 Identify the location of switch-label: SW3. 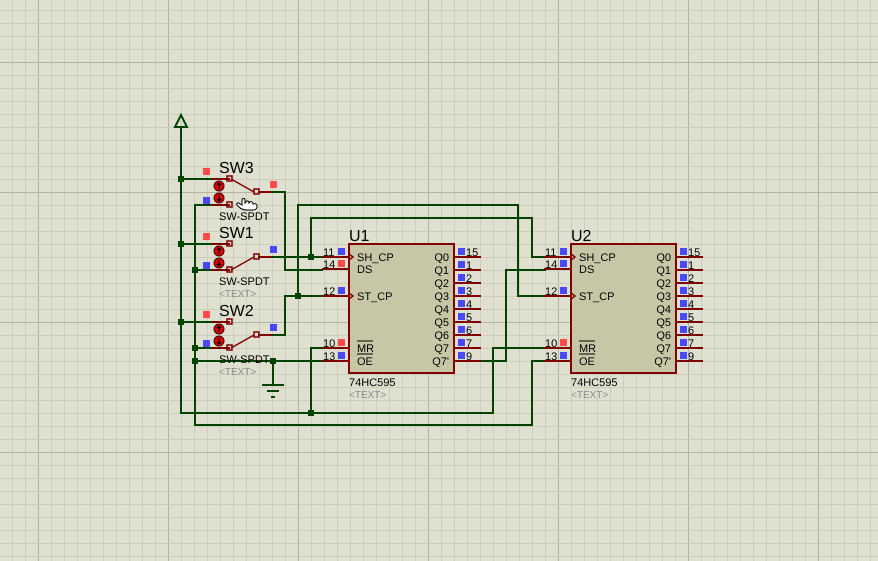
(236, 168).